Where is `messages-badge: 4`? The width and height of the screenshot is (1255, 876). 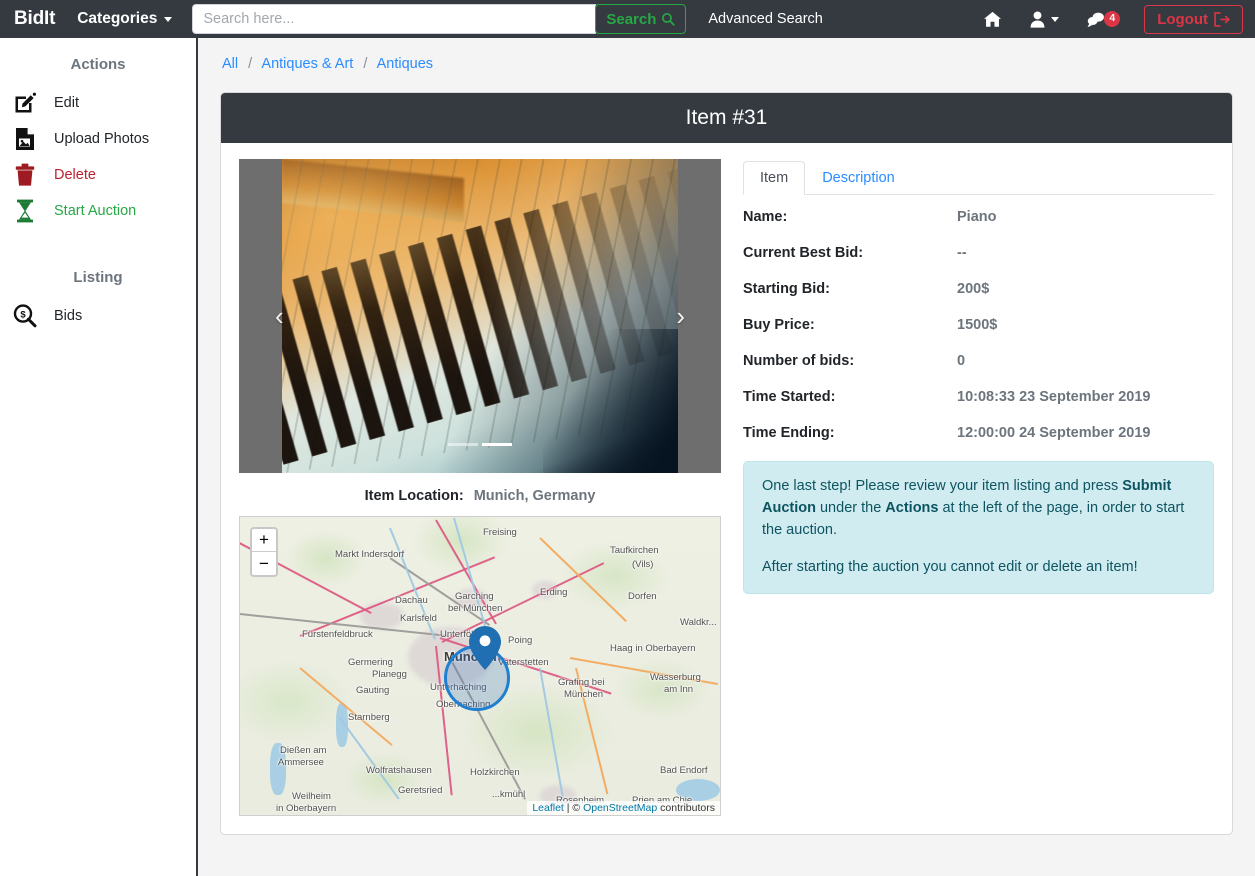 messages-badge: 4 is located at coordinates (1112, 19).